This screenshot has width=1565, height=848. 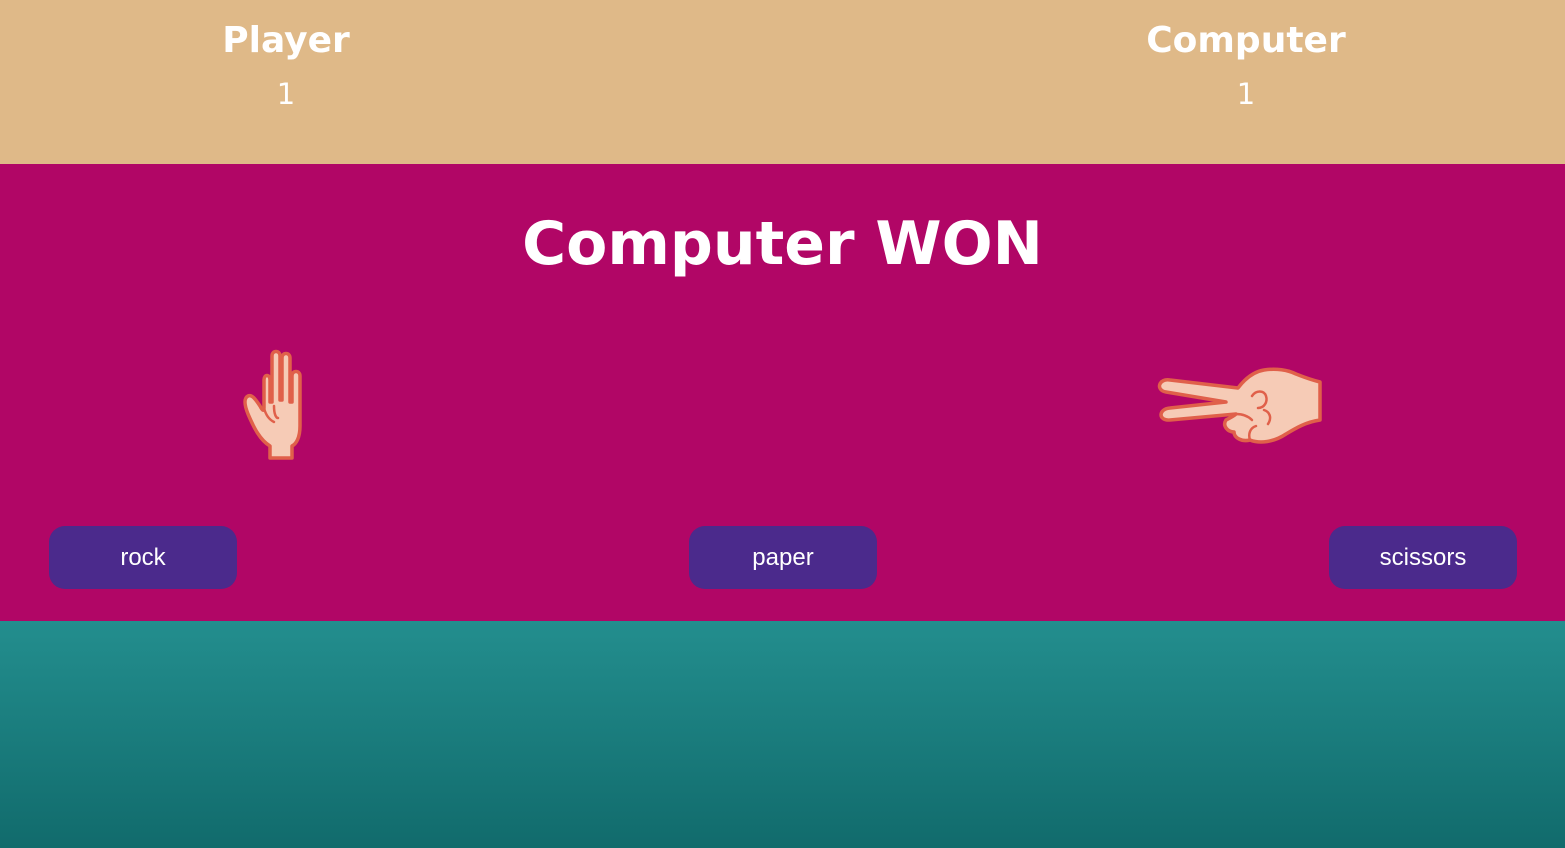 I want to click on player-score-panel: Player 1, so click(x=286, y=55).